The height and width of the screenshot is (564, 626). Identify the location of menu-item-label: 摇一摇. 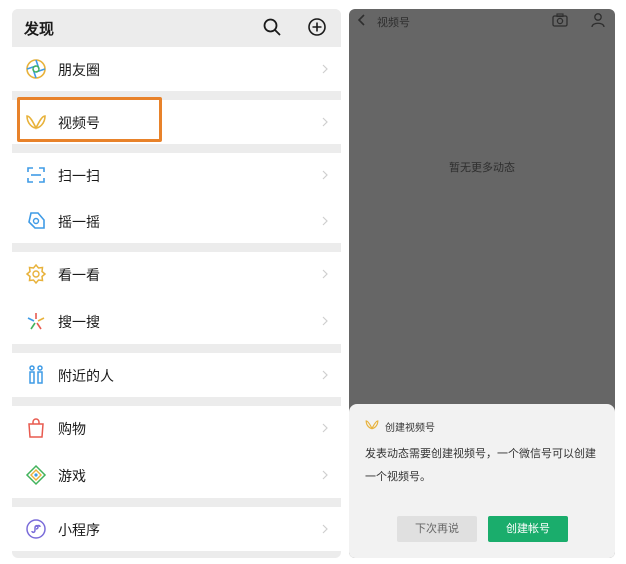
(79, 223).